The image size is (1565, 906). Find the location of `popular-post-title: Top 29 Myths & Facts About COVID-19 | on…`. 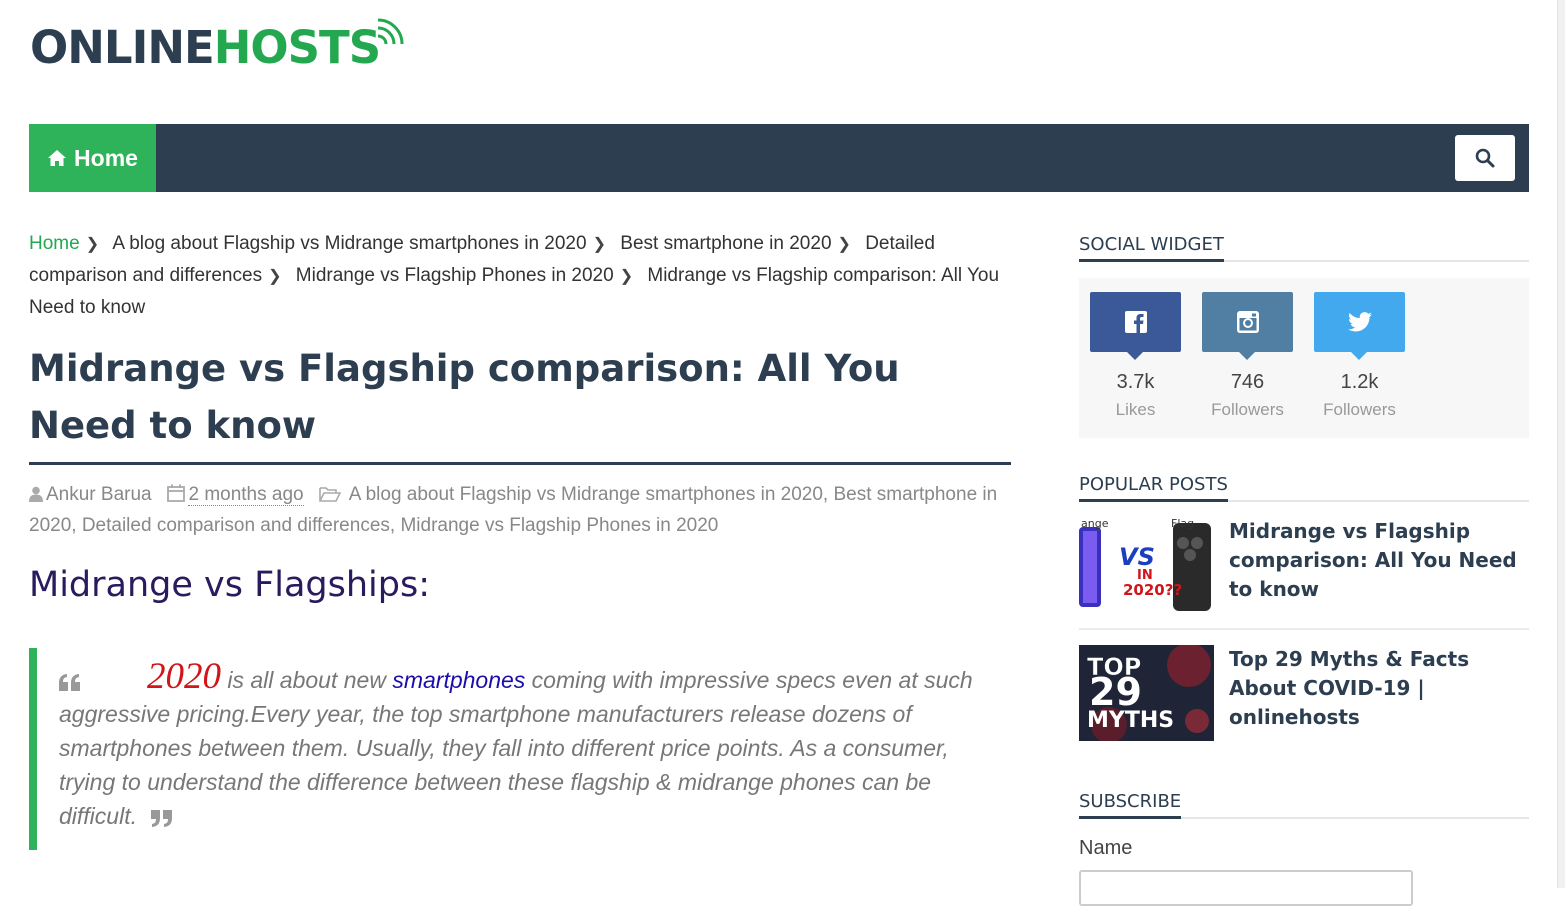

popular-post-title: Top 29 Myths & Facts About COVID-19 | on… is located at coordinates (1379, 688).